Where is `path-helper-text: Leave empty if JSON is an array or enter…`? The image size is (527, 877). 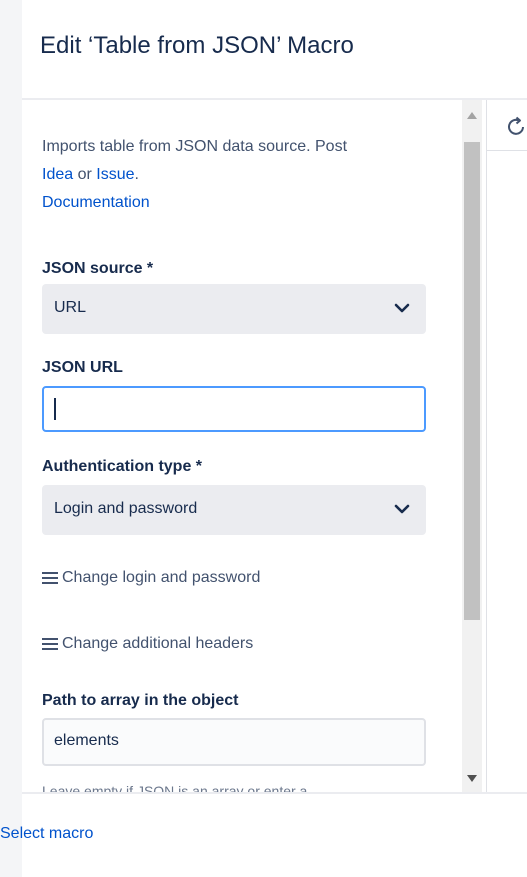 path-helper-text: Leave empty if JSON is an array or enter… is located at coordinates (175, 787).